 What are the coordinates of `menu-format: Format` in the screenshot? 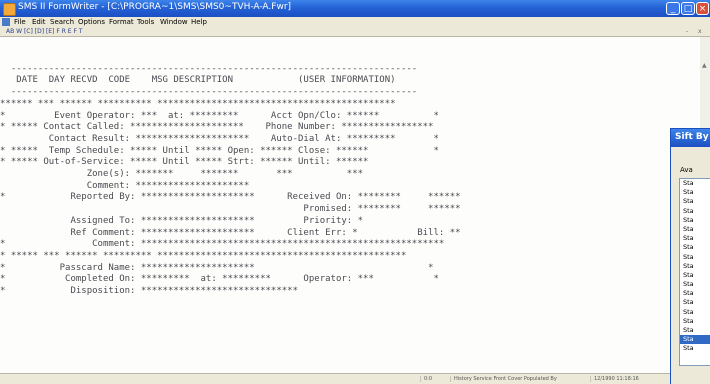 It's located at (121, 22).